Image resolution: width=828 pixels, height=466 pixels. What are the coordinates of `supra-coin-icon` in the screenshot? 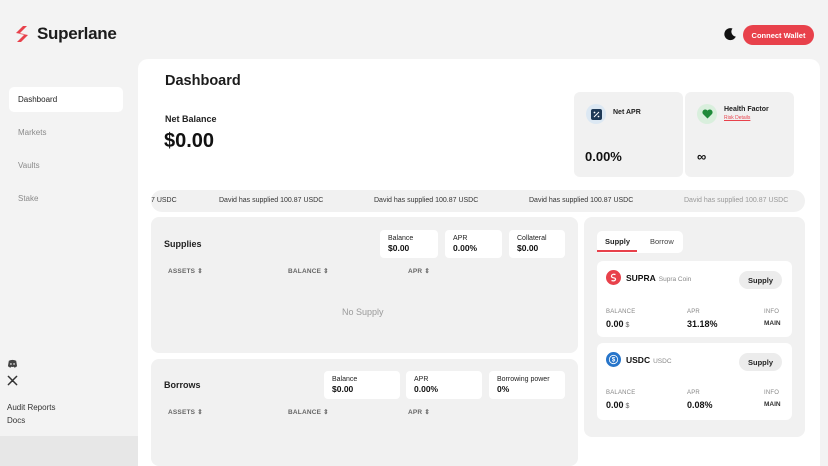 It's located at (613, 277).